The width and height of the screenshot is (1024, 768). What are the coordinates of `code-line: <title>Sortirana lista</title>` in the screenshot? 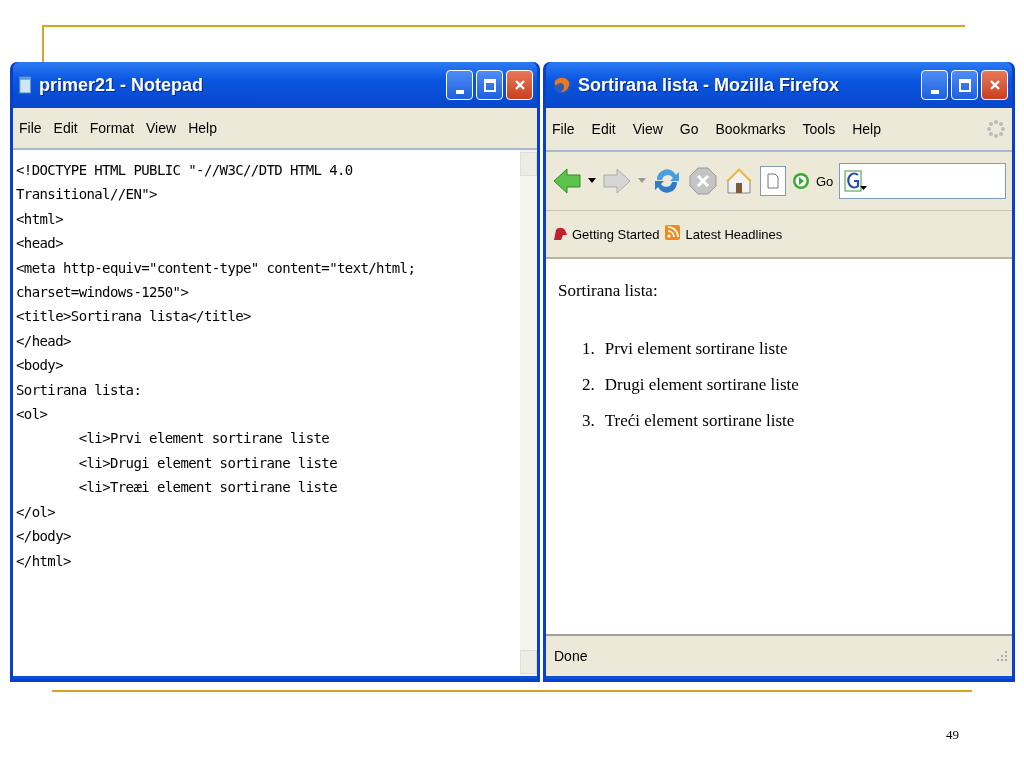 It's located at (134, 317).